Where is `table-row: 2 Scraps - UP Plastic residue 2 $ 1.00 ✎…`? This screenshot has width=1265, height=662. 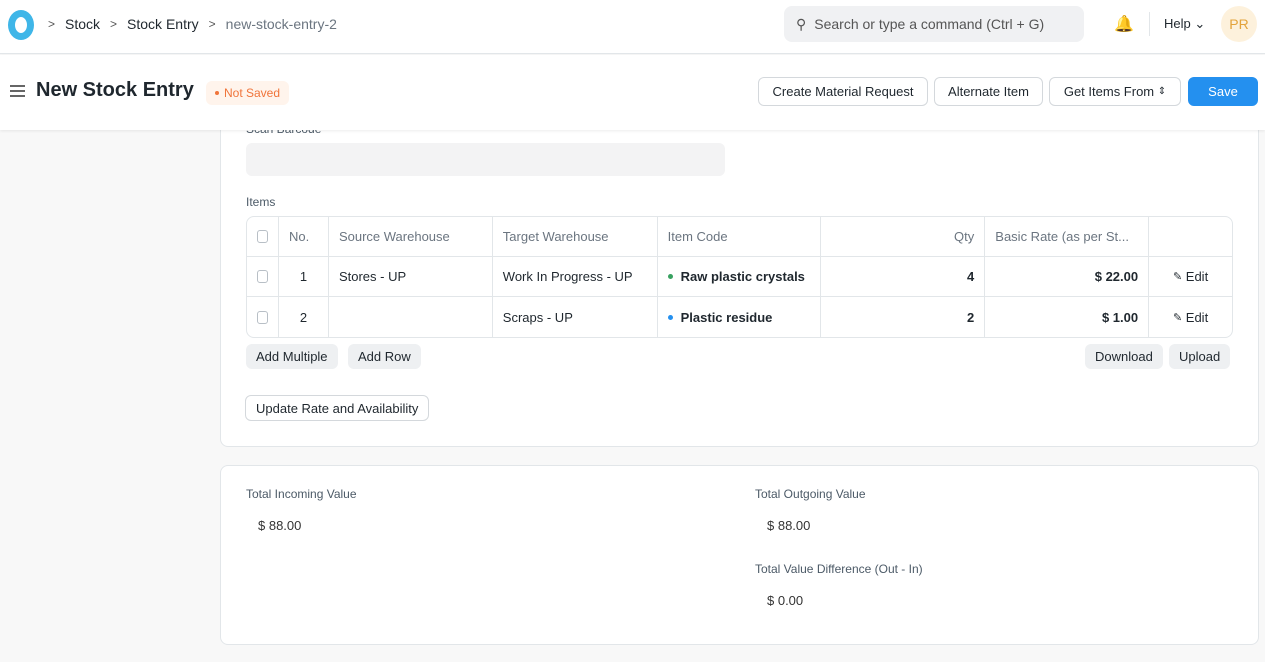
table-row: 2 Scraps - UP Plastic residue 2 $ 1.00 ✎… is located at coordinates (739, 317).